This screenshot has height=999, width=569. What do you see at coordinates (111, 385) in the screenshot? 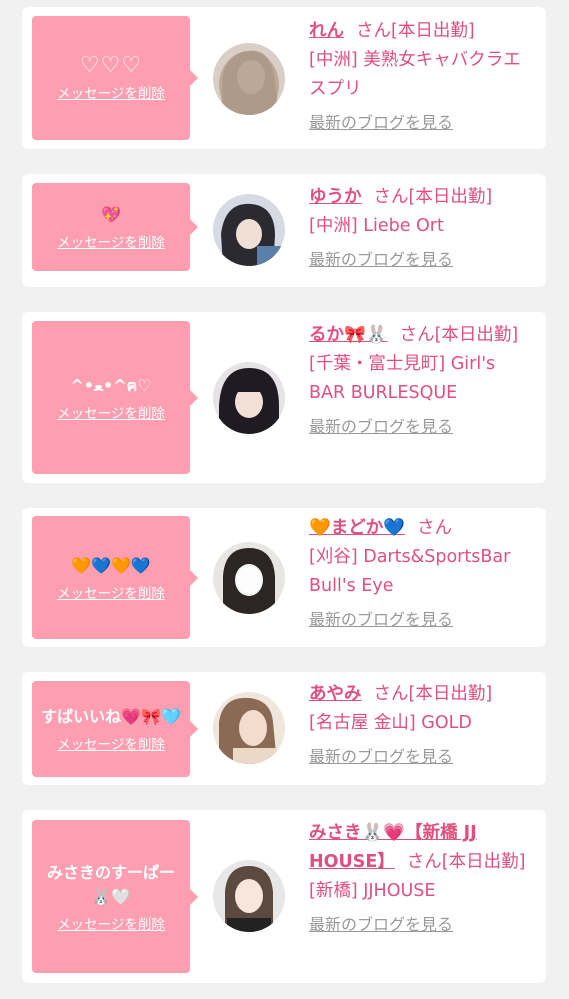
I see `message-text: ^•﻿ﻌ•^ฅ♡` at bounding box center [111, 385].